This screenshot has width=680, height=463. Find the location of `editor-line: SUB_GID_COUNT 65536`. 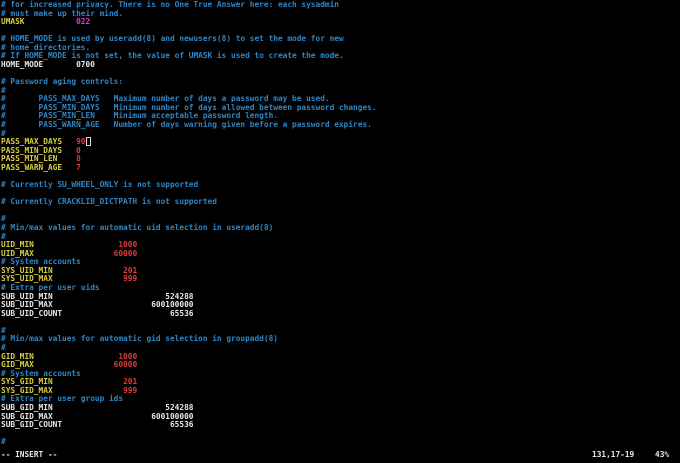

editor-line: SUB_GID_COUNT 65536 is located at coordinates (97, 424).